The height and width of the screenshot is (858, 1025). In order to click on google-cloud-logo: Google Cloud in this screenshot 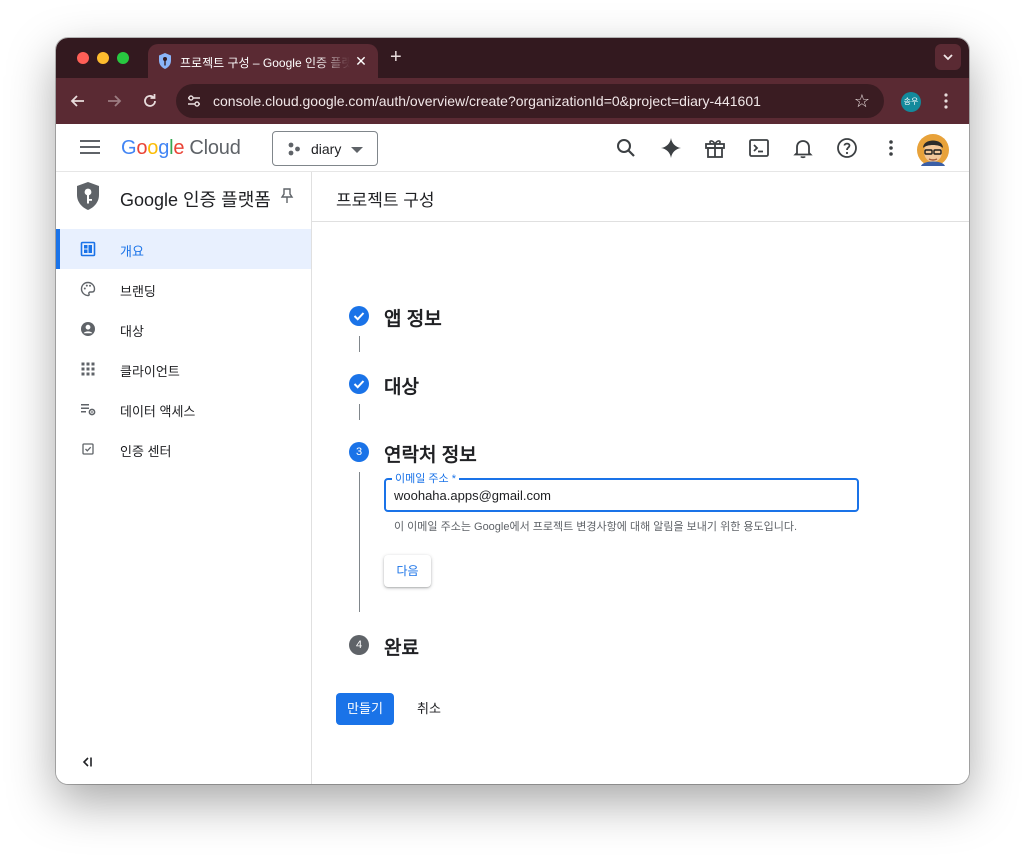, I will do `click(181, 148)`.